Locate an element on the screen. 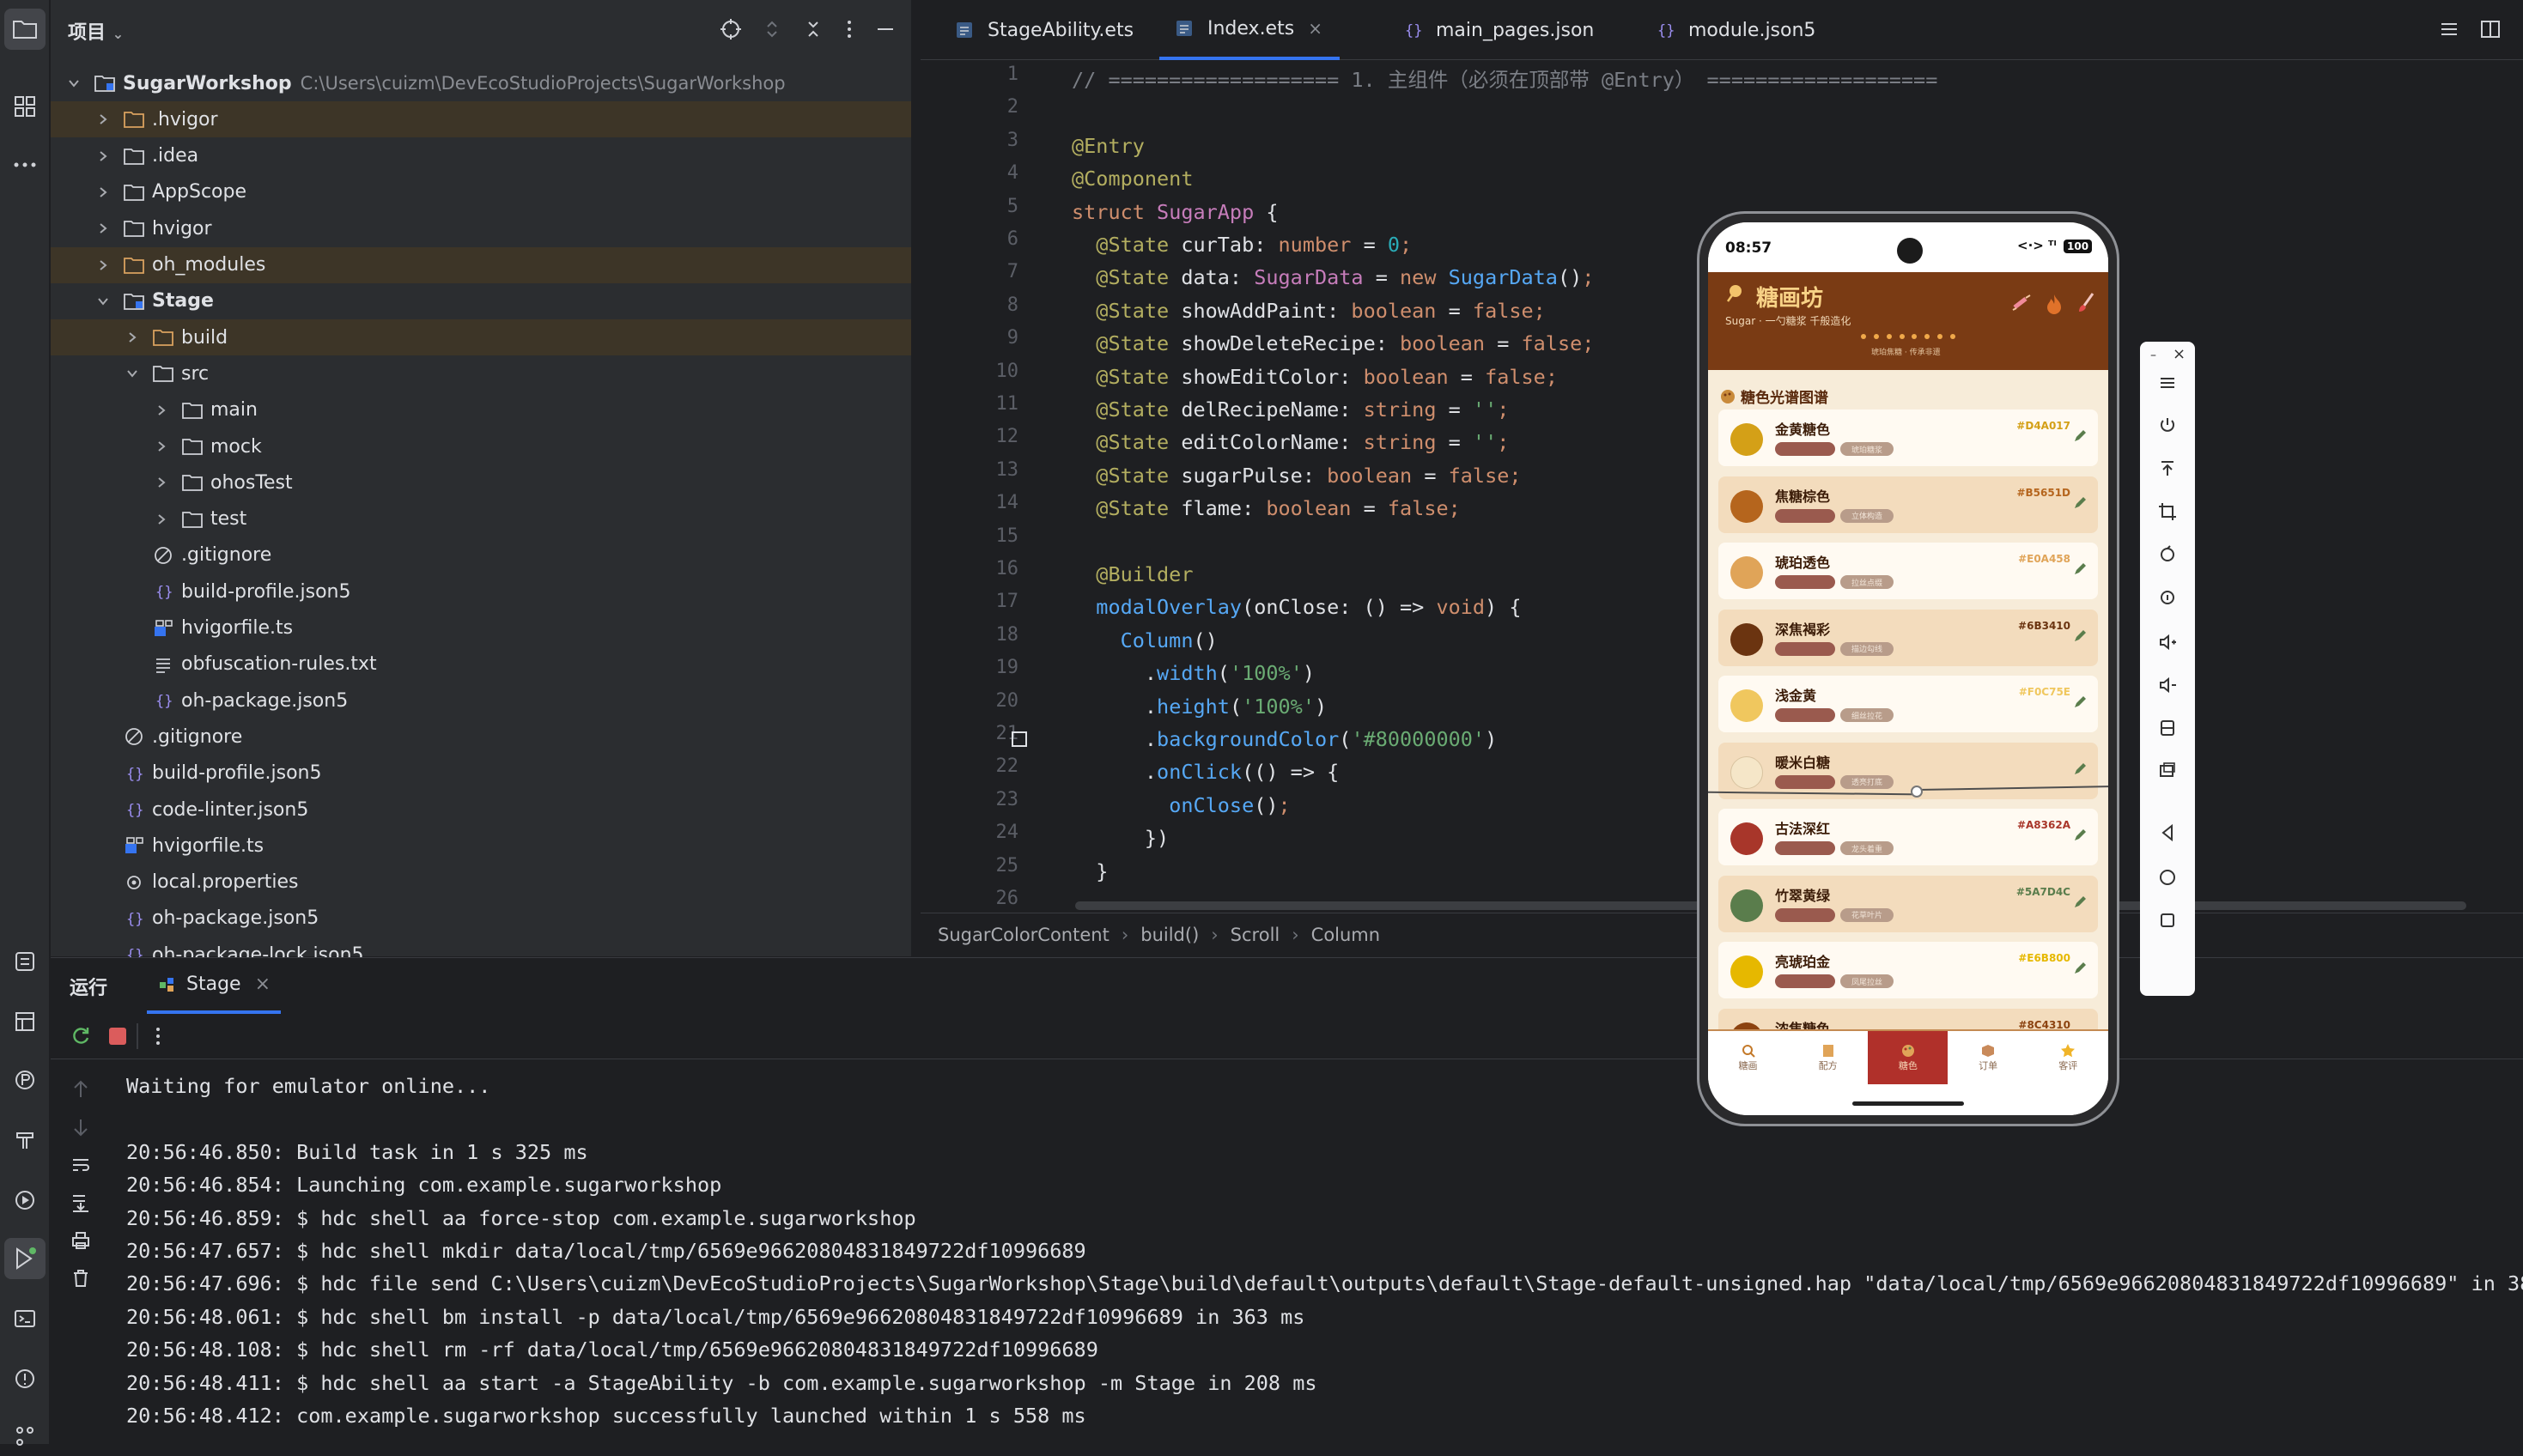  tree-item: .idea is located at coordinates (481, 156).